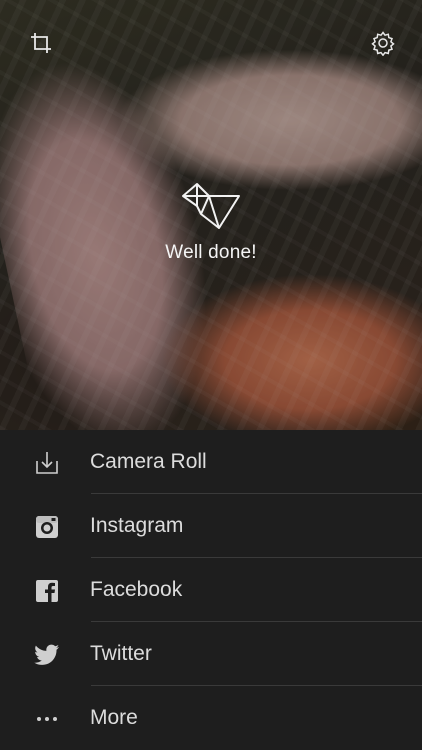 Image resolution: width=422 pixels, height=750 pixels. I want to click on crop-icon, so click(41, 43).